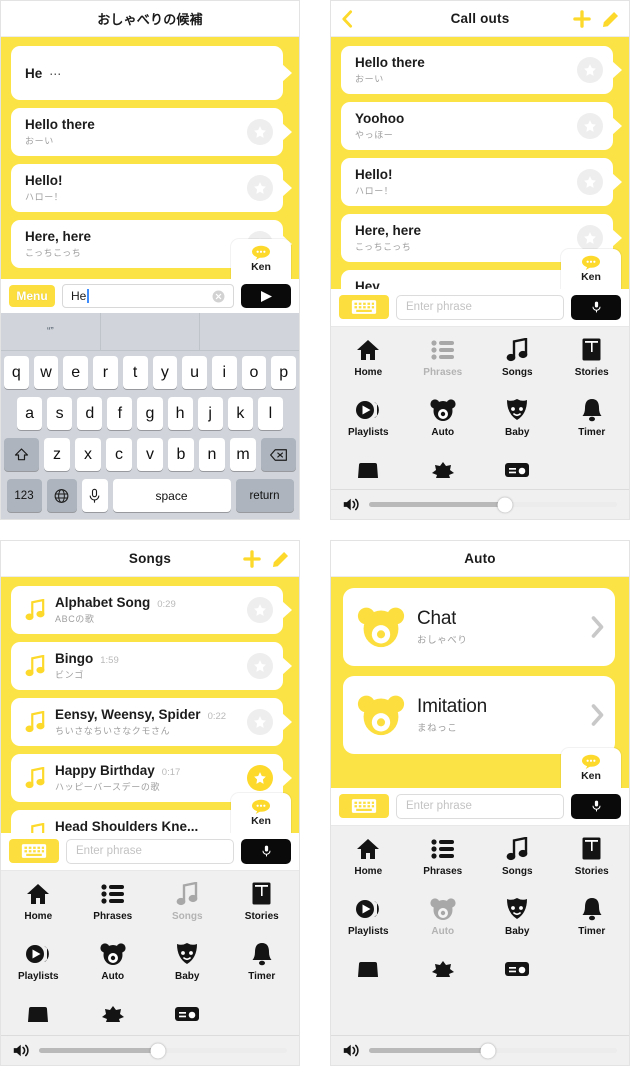  I want to click on key-e: e, so click(76, 372).